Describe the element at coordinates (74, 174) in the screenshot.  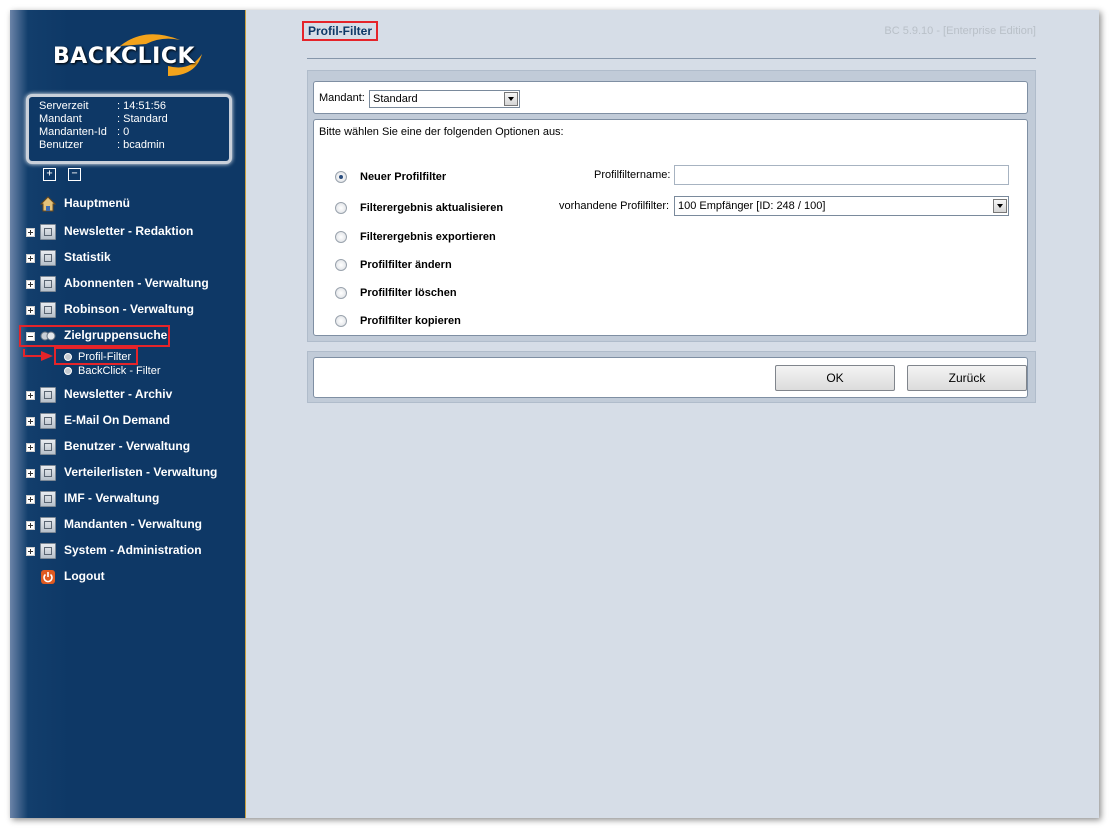
I see `collapse-all-button: −` at that location.